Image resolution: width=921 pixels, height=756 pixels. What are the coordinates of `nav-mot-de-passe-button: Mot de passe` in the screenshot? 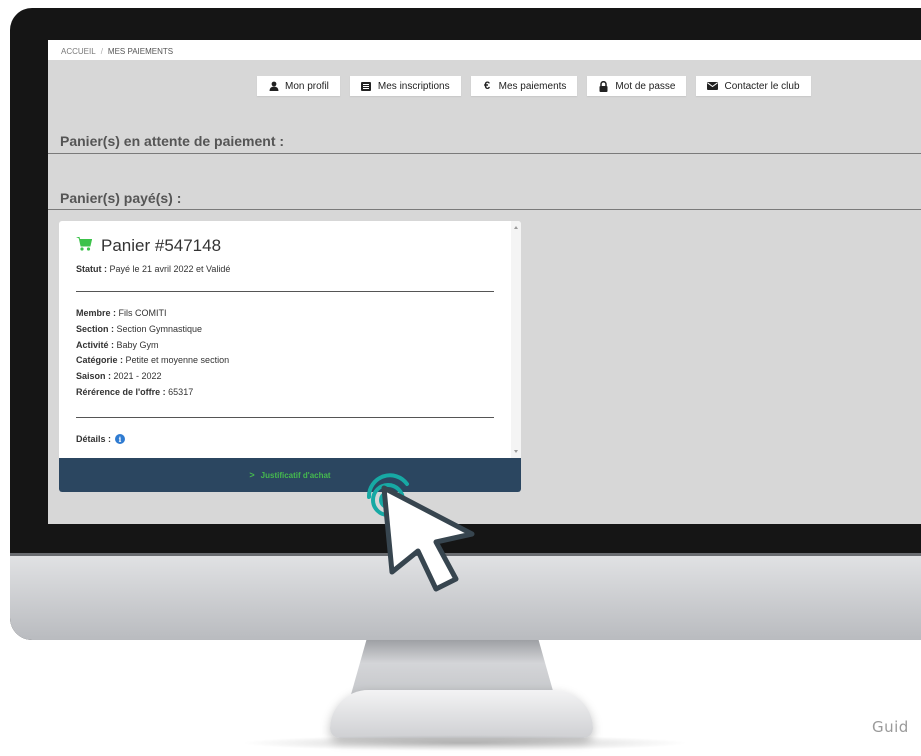 It's located at (637, 86).